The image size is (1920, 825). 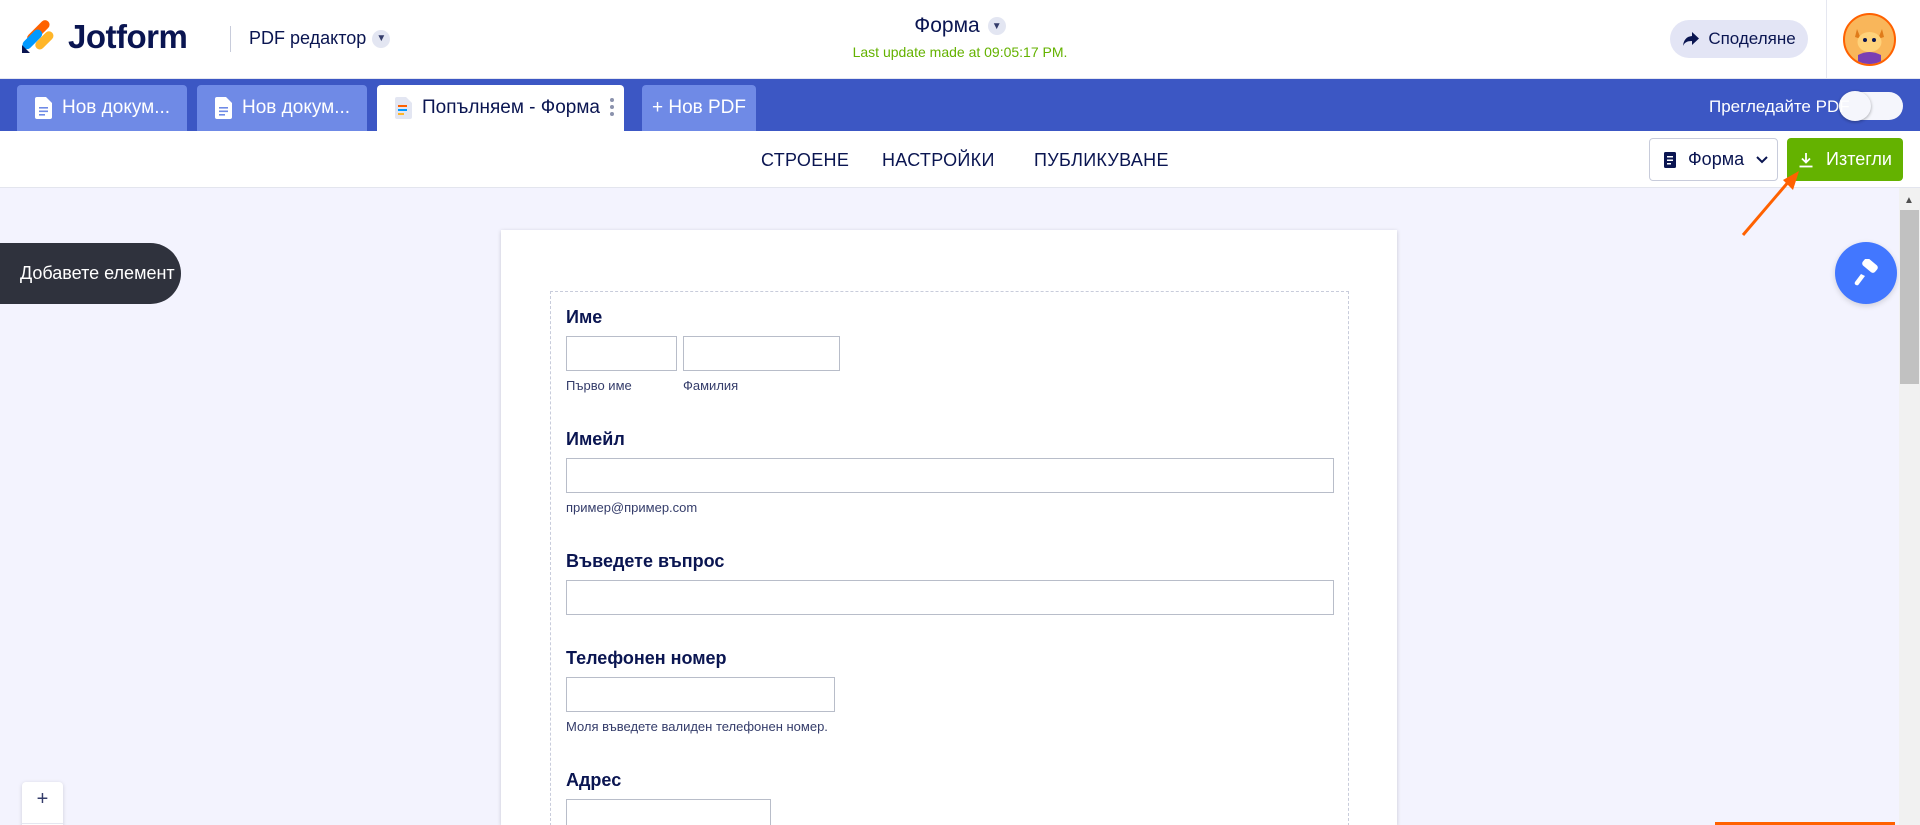 I want to click on editor-type-label: PDF редактор, so click(x=308, y=38).